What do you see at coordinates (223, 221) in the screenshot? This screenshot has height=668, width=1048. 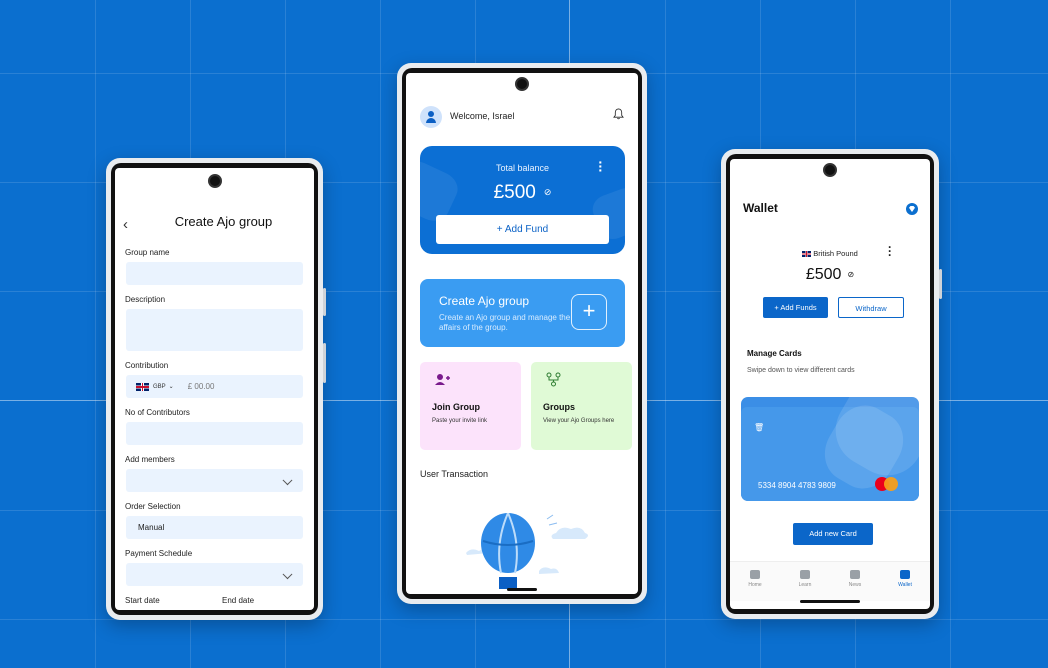 I see `page-title: Create Ajo group` at bounding box center [223, 221].